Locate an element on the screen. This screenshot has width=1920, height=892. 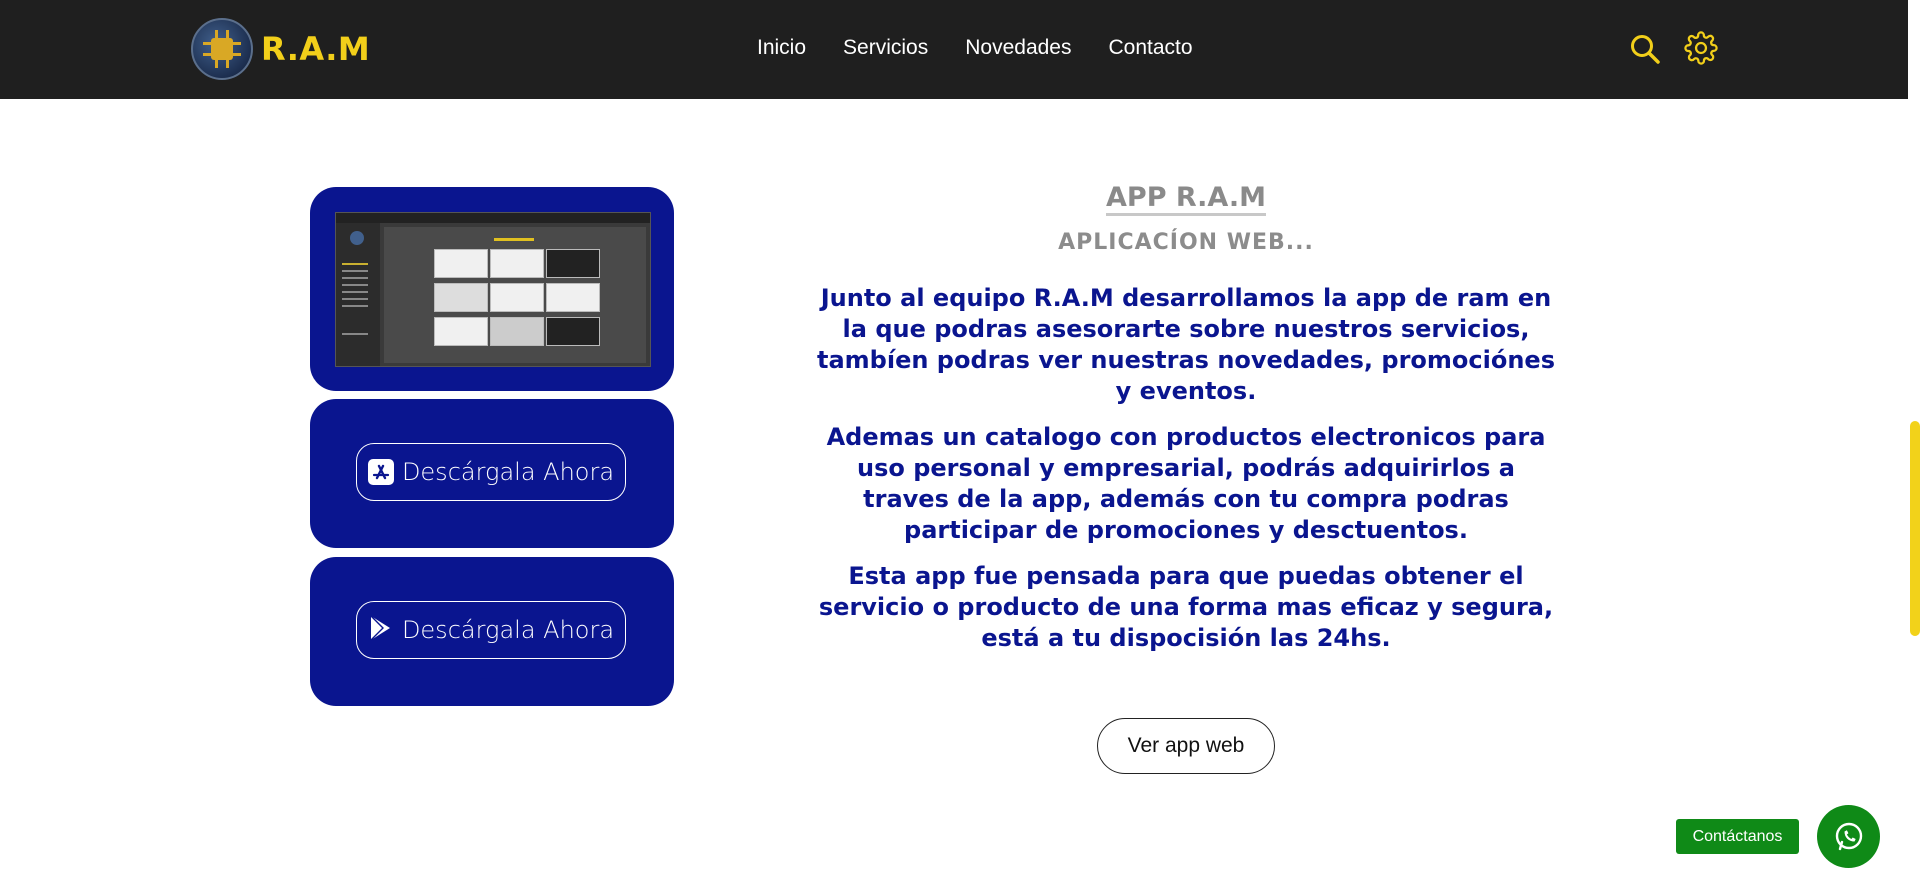
app-screenshot-preview is located at coordinates (493, 289).